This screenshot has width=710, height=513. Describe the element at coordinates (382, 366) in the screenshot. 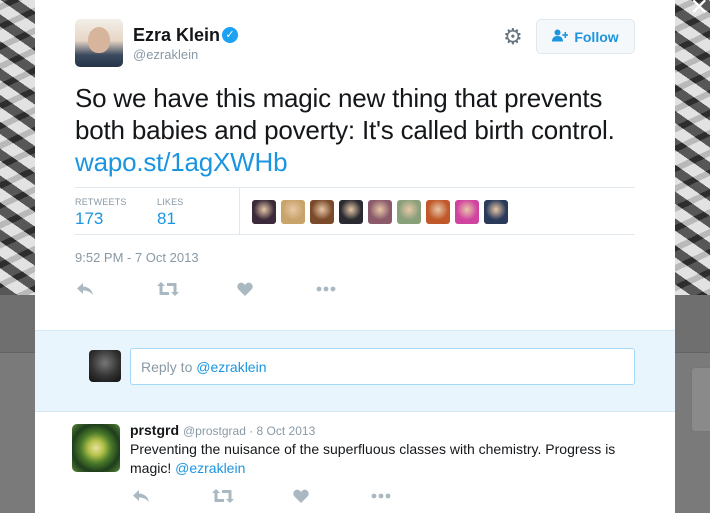

I see `reply-input: Reply to @ezraklein` at that location.